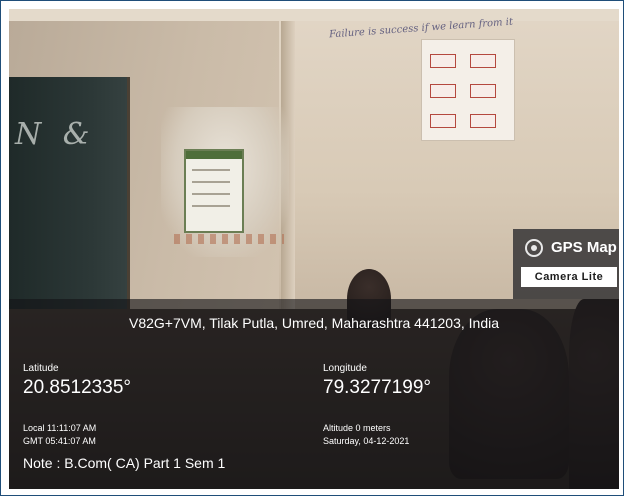 The width and height of the screenshot is (626, 498). Describe the element at coordinates (377, 387) in the screenshot. I see `longitude-value: 79.3277199°` at that location.